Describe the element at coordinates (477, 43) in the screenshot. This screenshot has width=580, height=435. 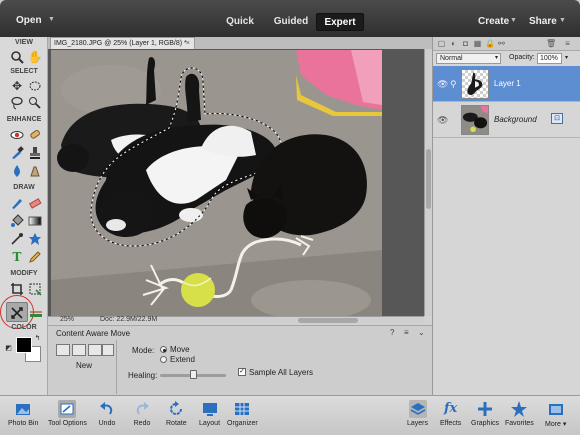
I see `lock-transparent-icon: ▦` at that location.